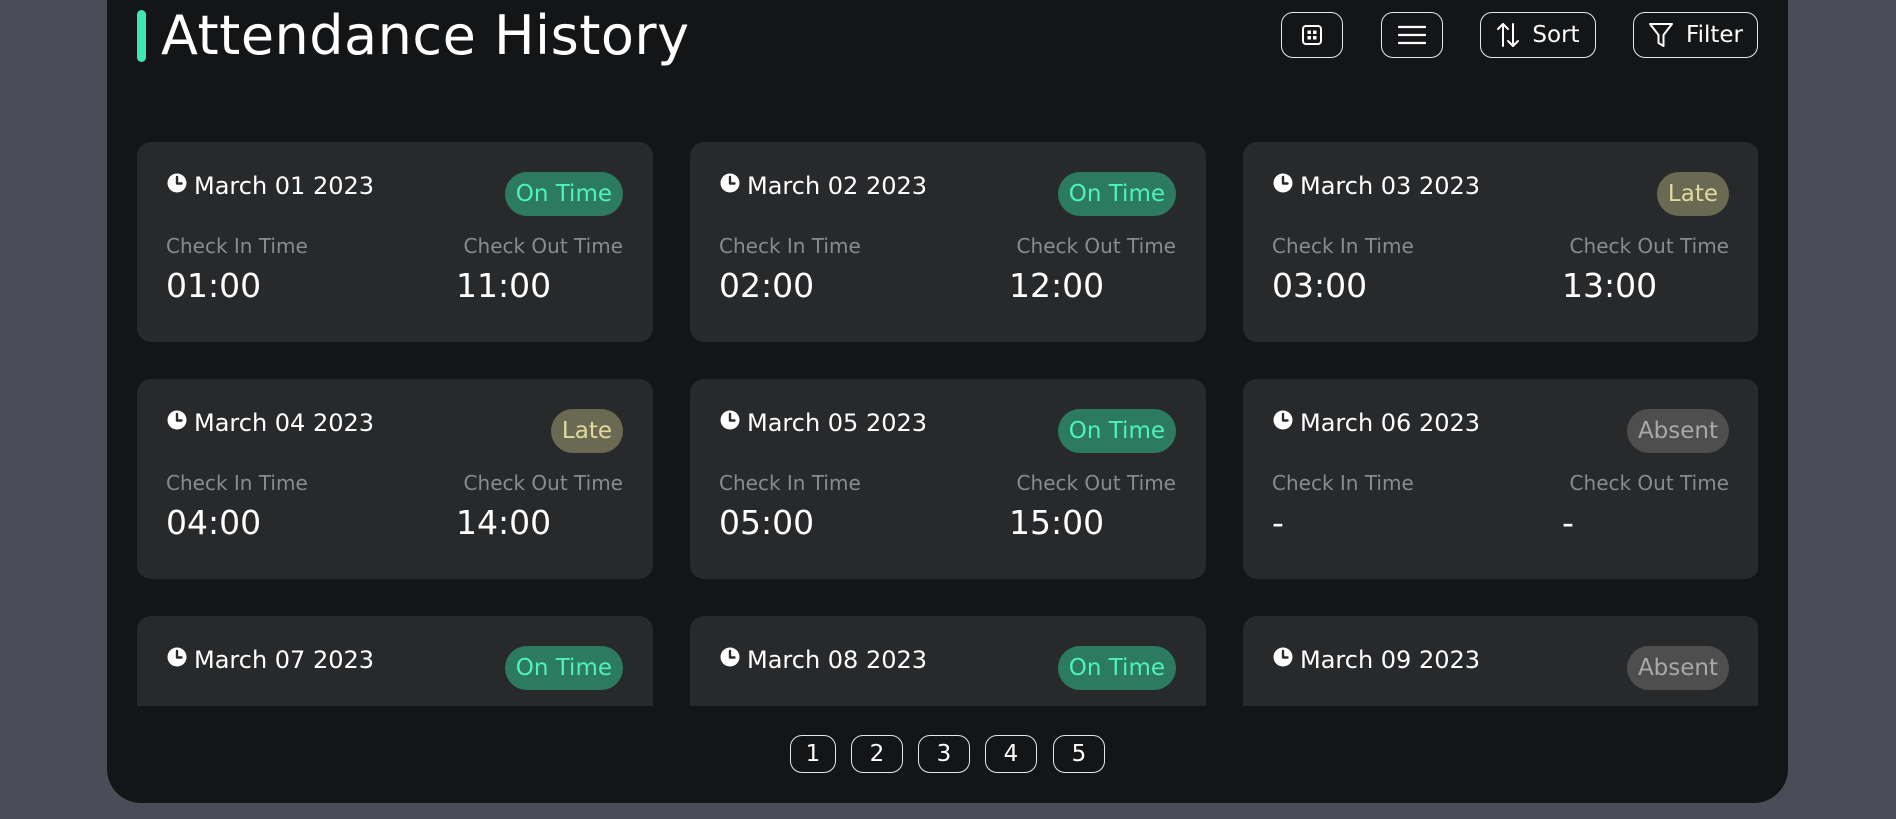  I want to click on check-out-value: 12:00, so click(1057, 285).